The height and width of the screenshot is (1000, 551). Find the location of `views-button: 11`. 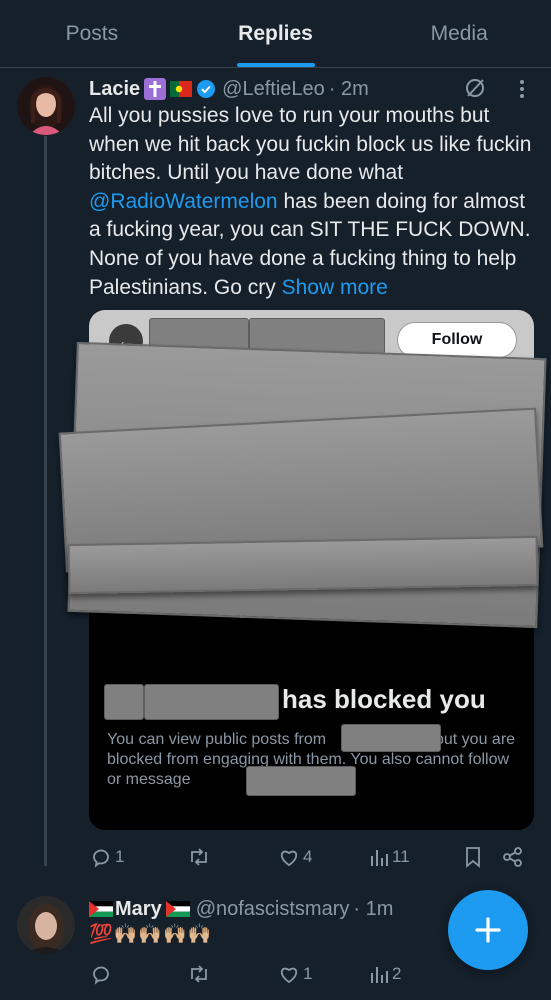

views-button: 11 is located at coordinates (389, 857).